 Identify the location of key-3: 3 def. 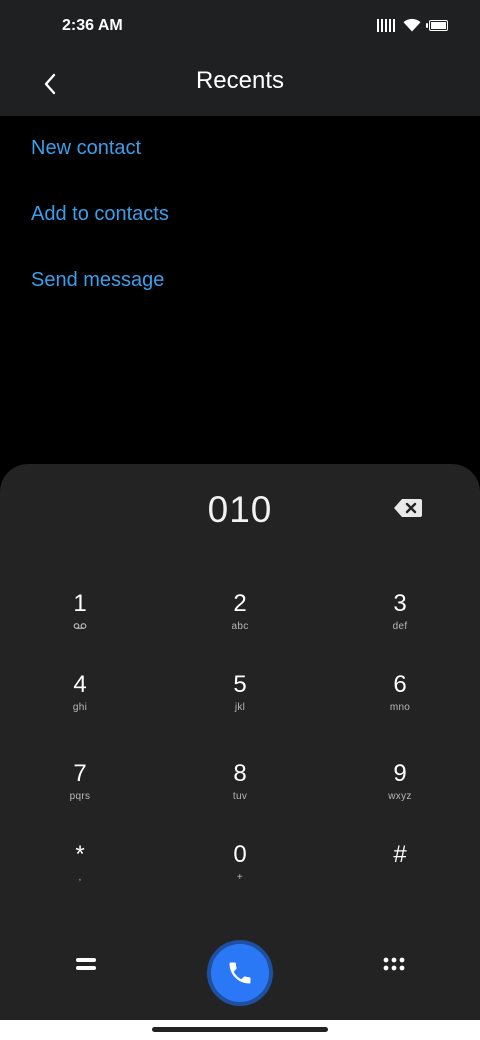
(400, 624).